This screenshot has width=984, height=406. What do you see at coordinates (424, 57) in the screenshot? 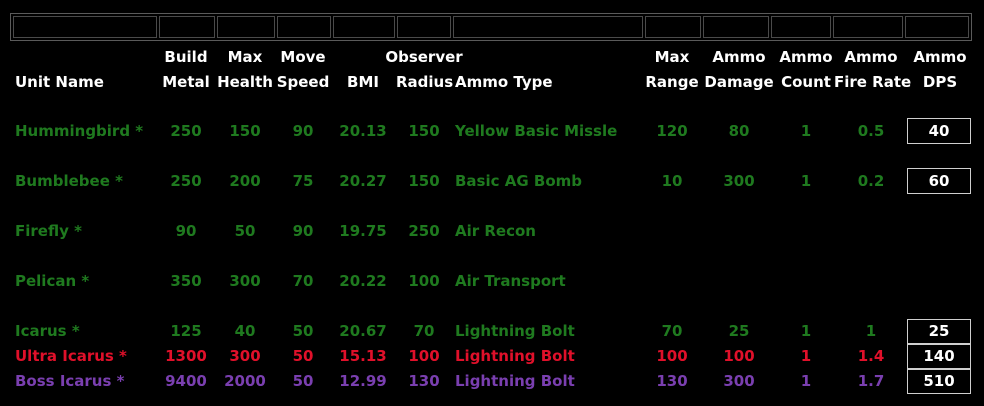
I see `header-observer-radius-line1: Observer` at bounding box center [424, 57].